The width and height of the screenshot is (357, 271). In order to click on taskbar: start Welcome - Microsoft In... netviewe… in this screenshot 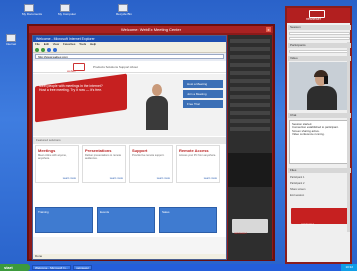, I will do `click(178, 267)`.